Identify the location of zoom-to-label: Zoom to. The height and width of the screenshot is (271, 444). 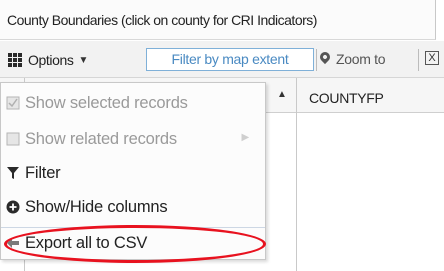
(361, 59).